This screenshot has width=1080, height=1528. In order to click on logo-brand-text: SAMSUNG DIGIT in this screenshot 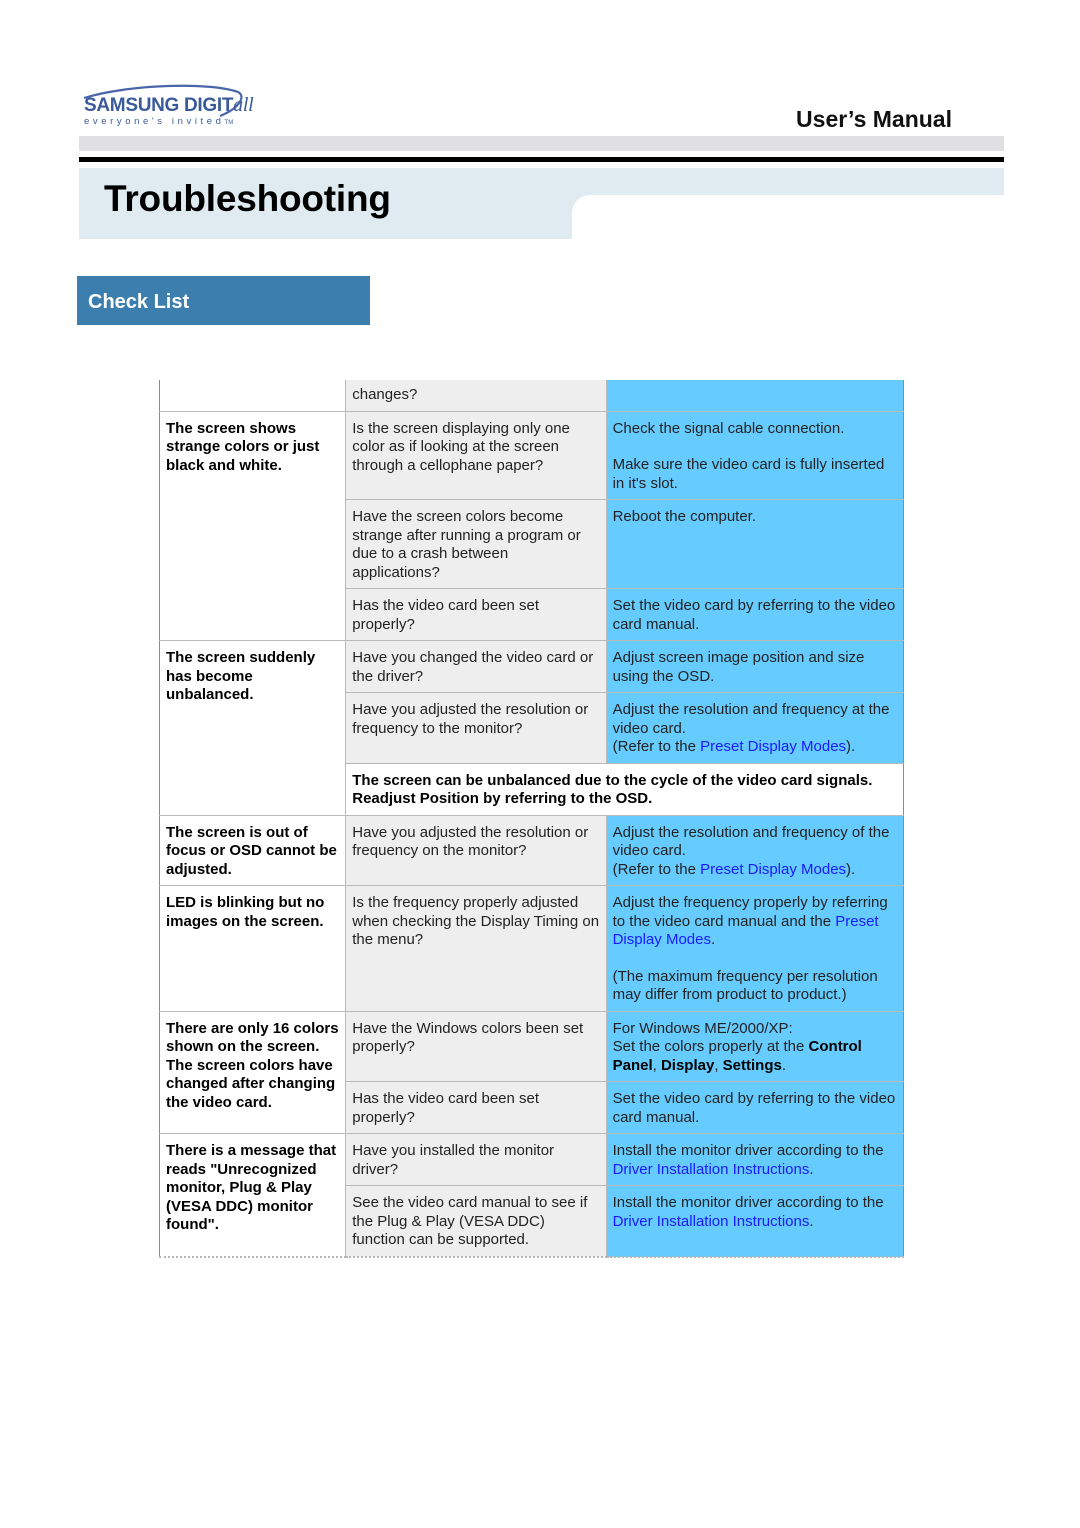, I will do `click(159, 105)`.